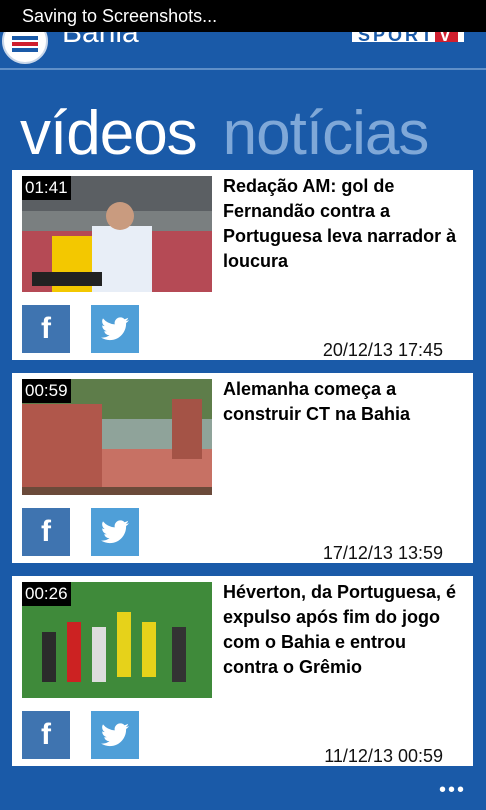  Describe the element at coordinates (382, 350) in the screenshot. I see `video-date: 20/12/13 17:45` at that location.